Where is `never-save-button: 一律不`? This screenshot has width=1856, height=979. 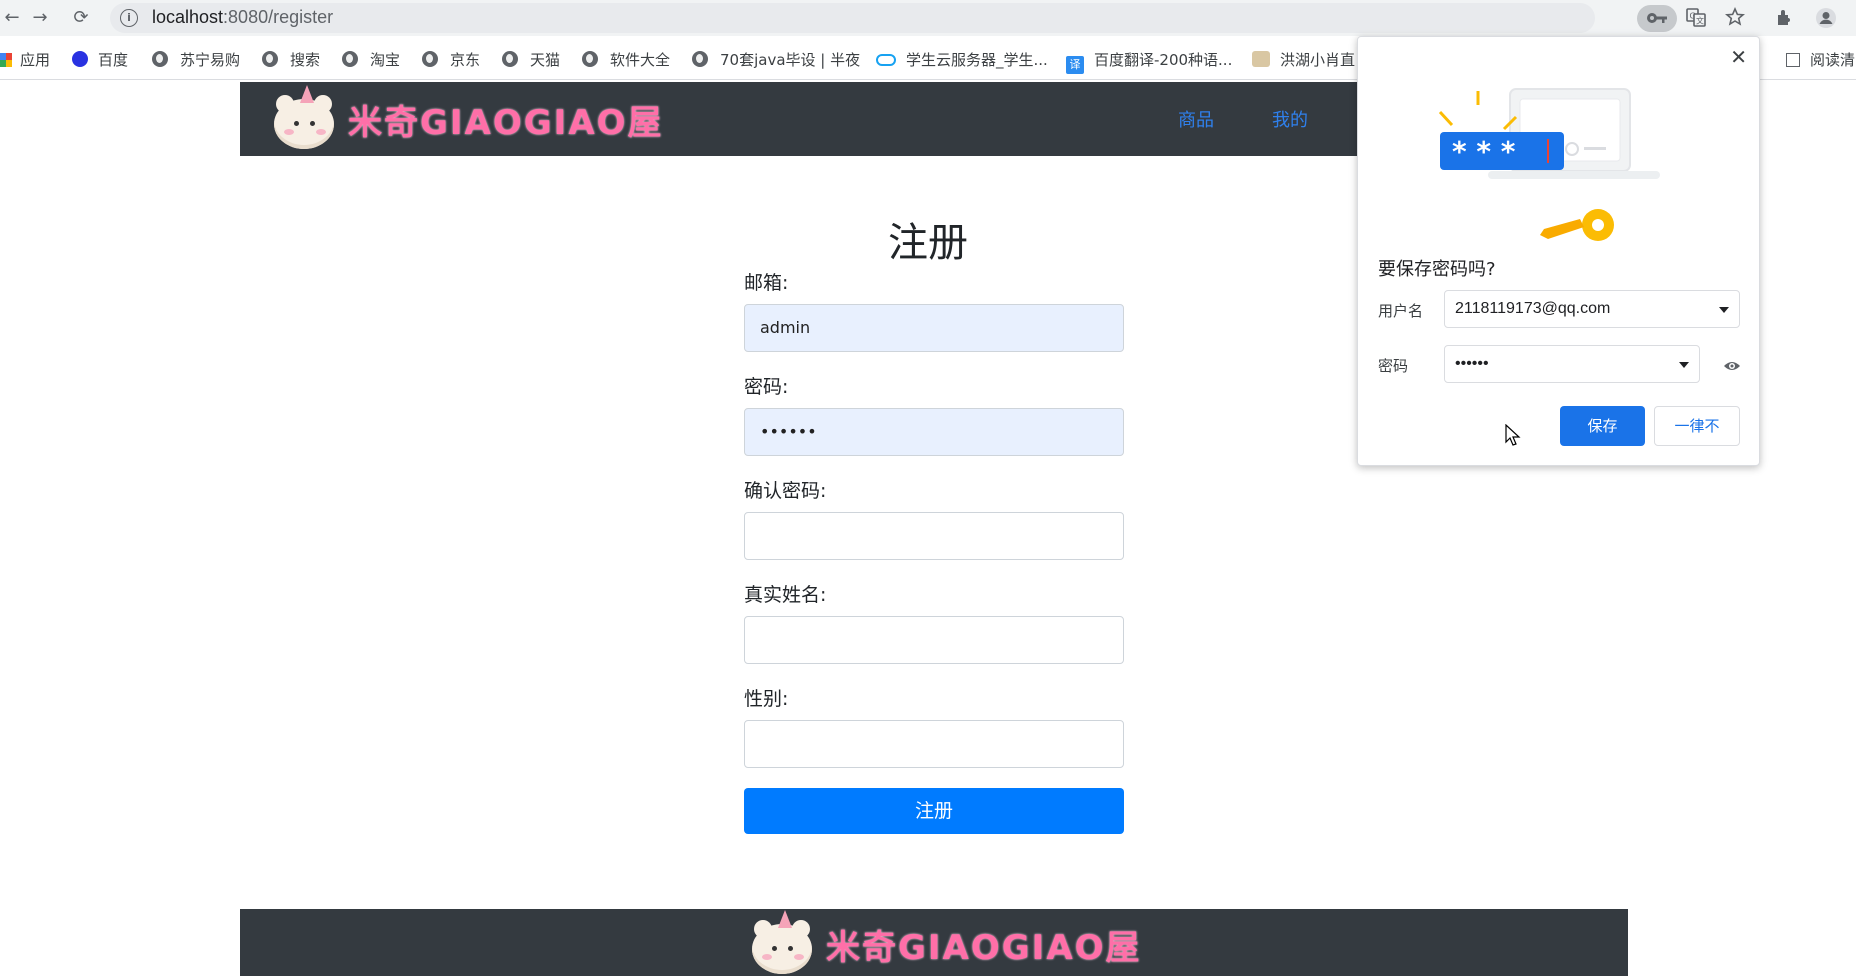
never-save-button: 一律不 is located at coordinates (1697, 426).